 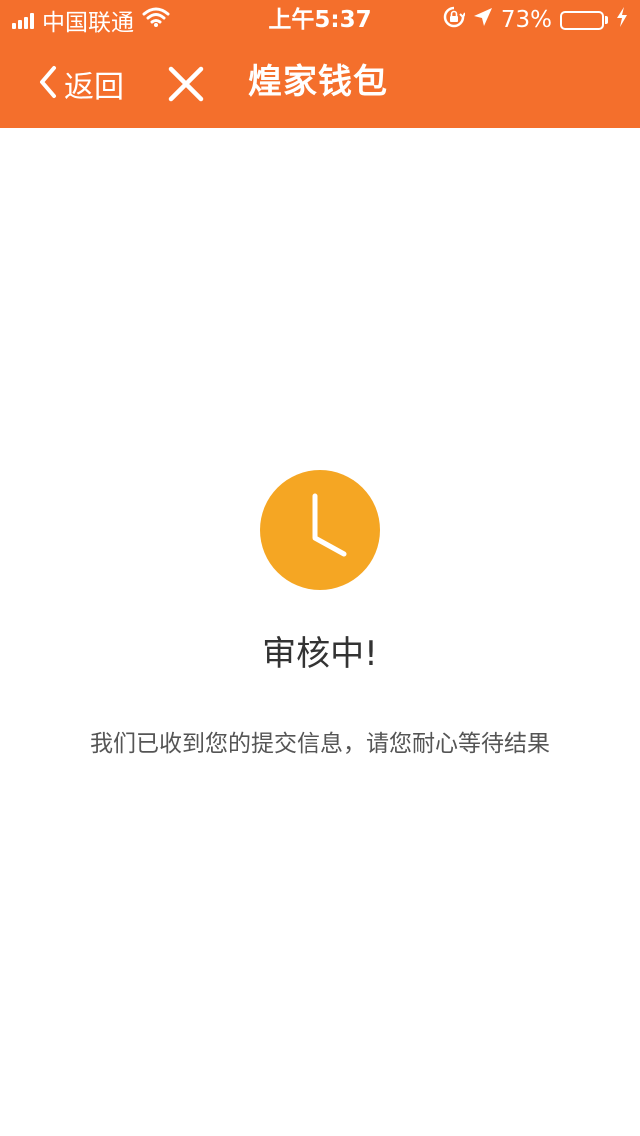 I want to click on carrier-label: 中国联通, so click(x=88, y=23).